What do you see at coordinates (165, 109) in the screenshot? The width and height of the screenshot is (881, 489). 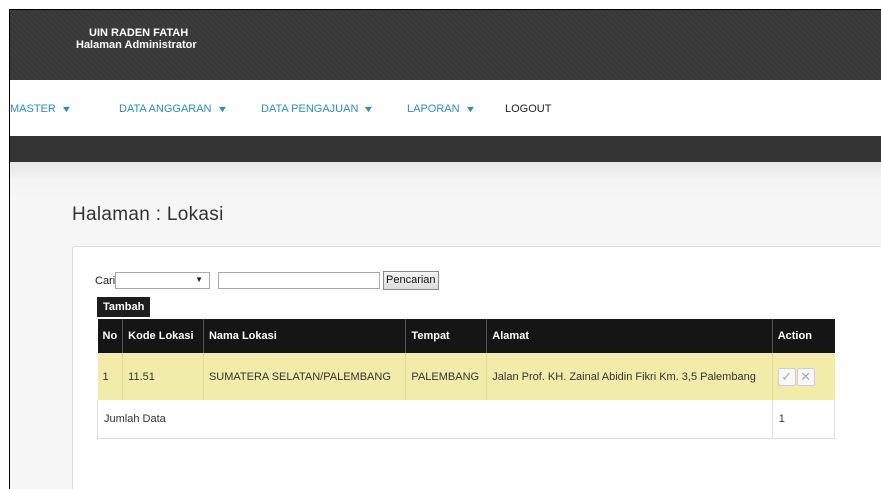 I see `nav-item-label: DATA ANGGARAN` at bounding box center [165, 109].